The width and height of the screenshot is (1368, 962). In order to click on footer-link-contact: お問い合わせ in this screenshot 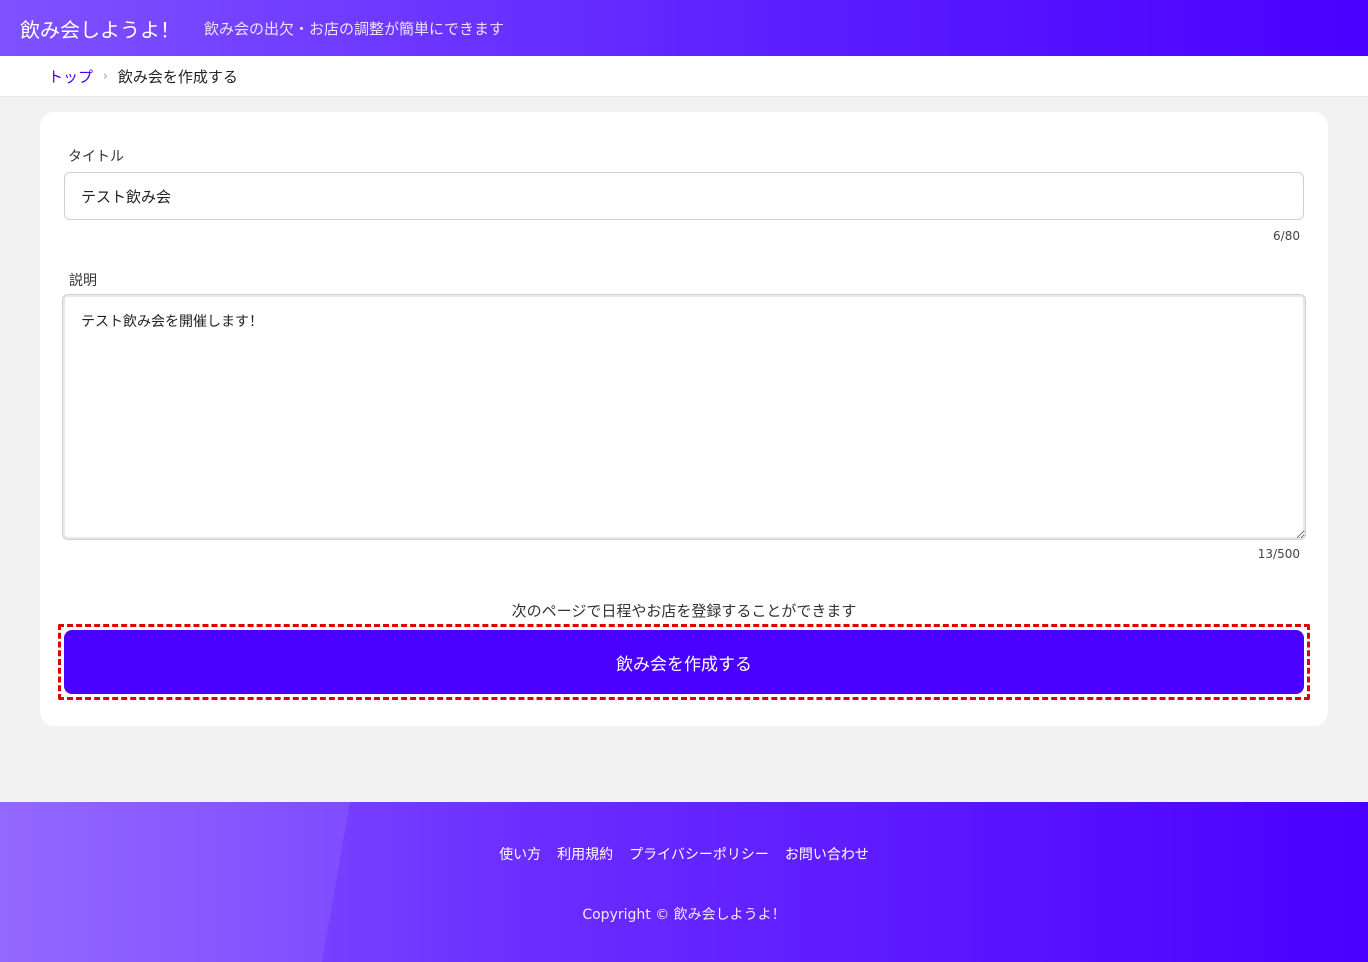, I will do `click(827, 854)`.